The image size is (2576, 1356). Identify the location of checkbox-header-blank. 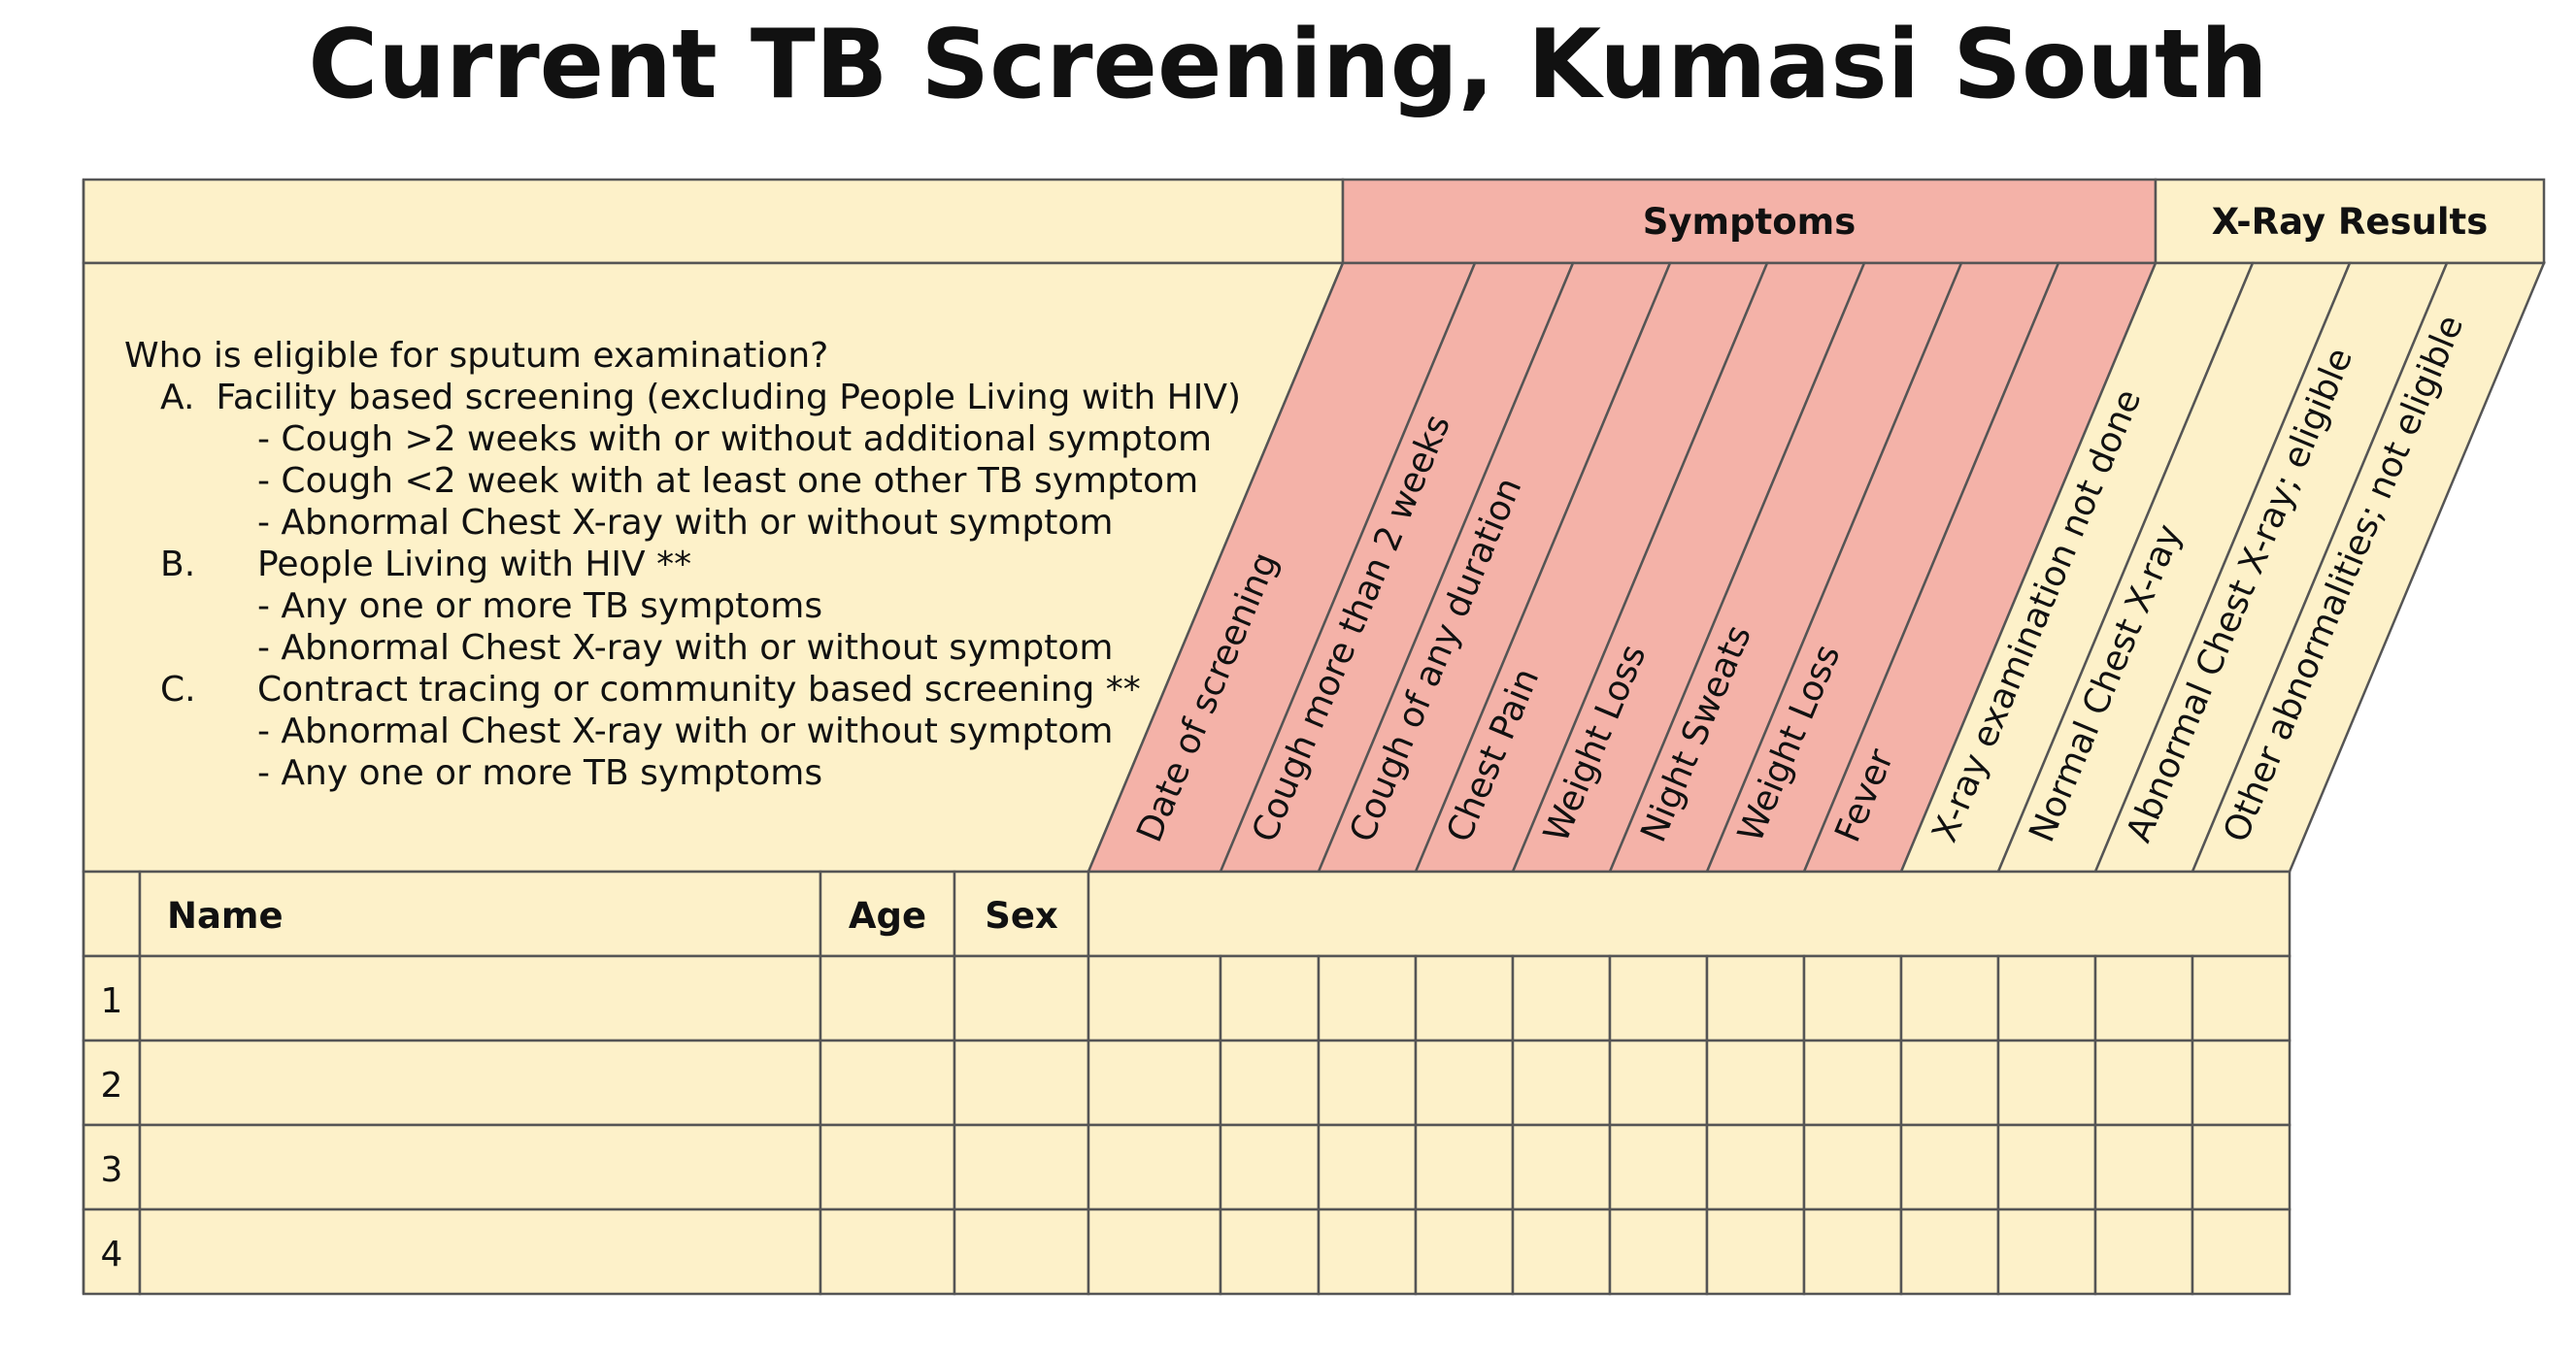
(1690, 914).